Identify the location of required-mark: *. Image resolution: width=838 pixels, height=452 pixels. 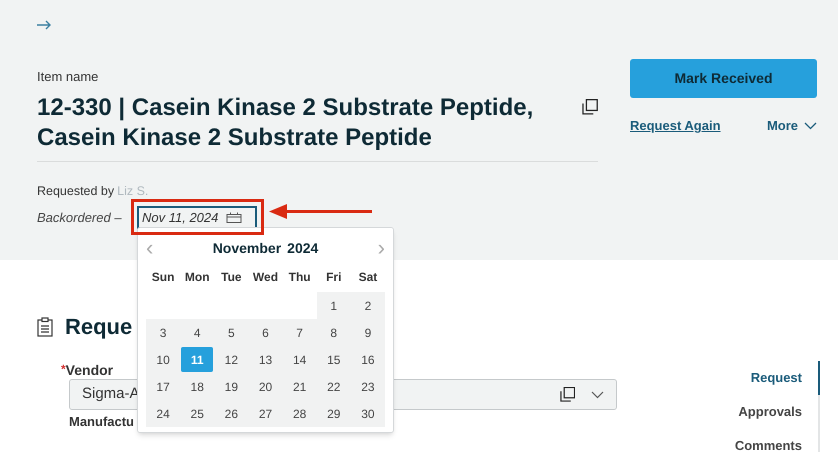
(63, 369).